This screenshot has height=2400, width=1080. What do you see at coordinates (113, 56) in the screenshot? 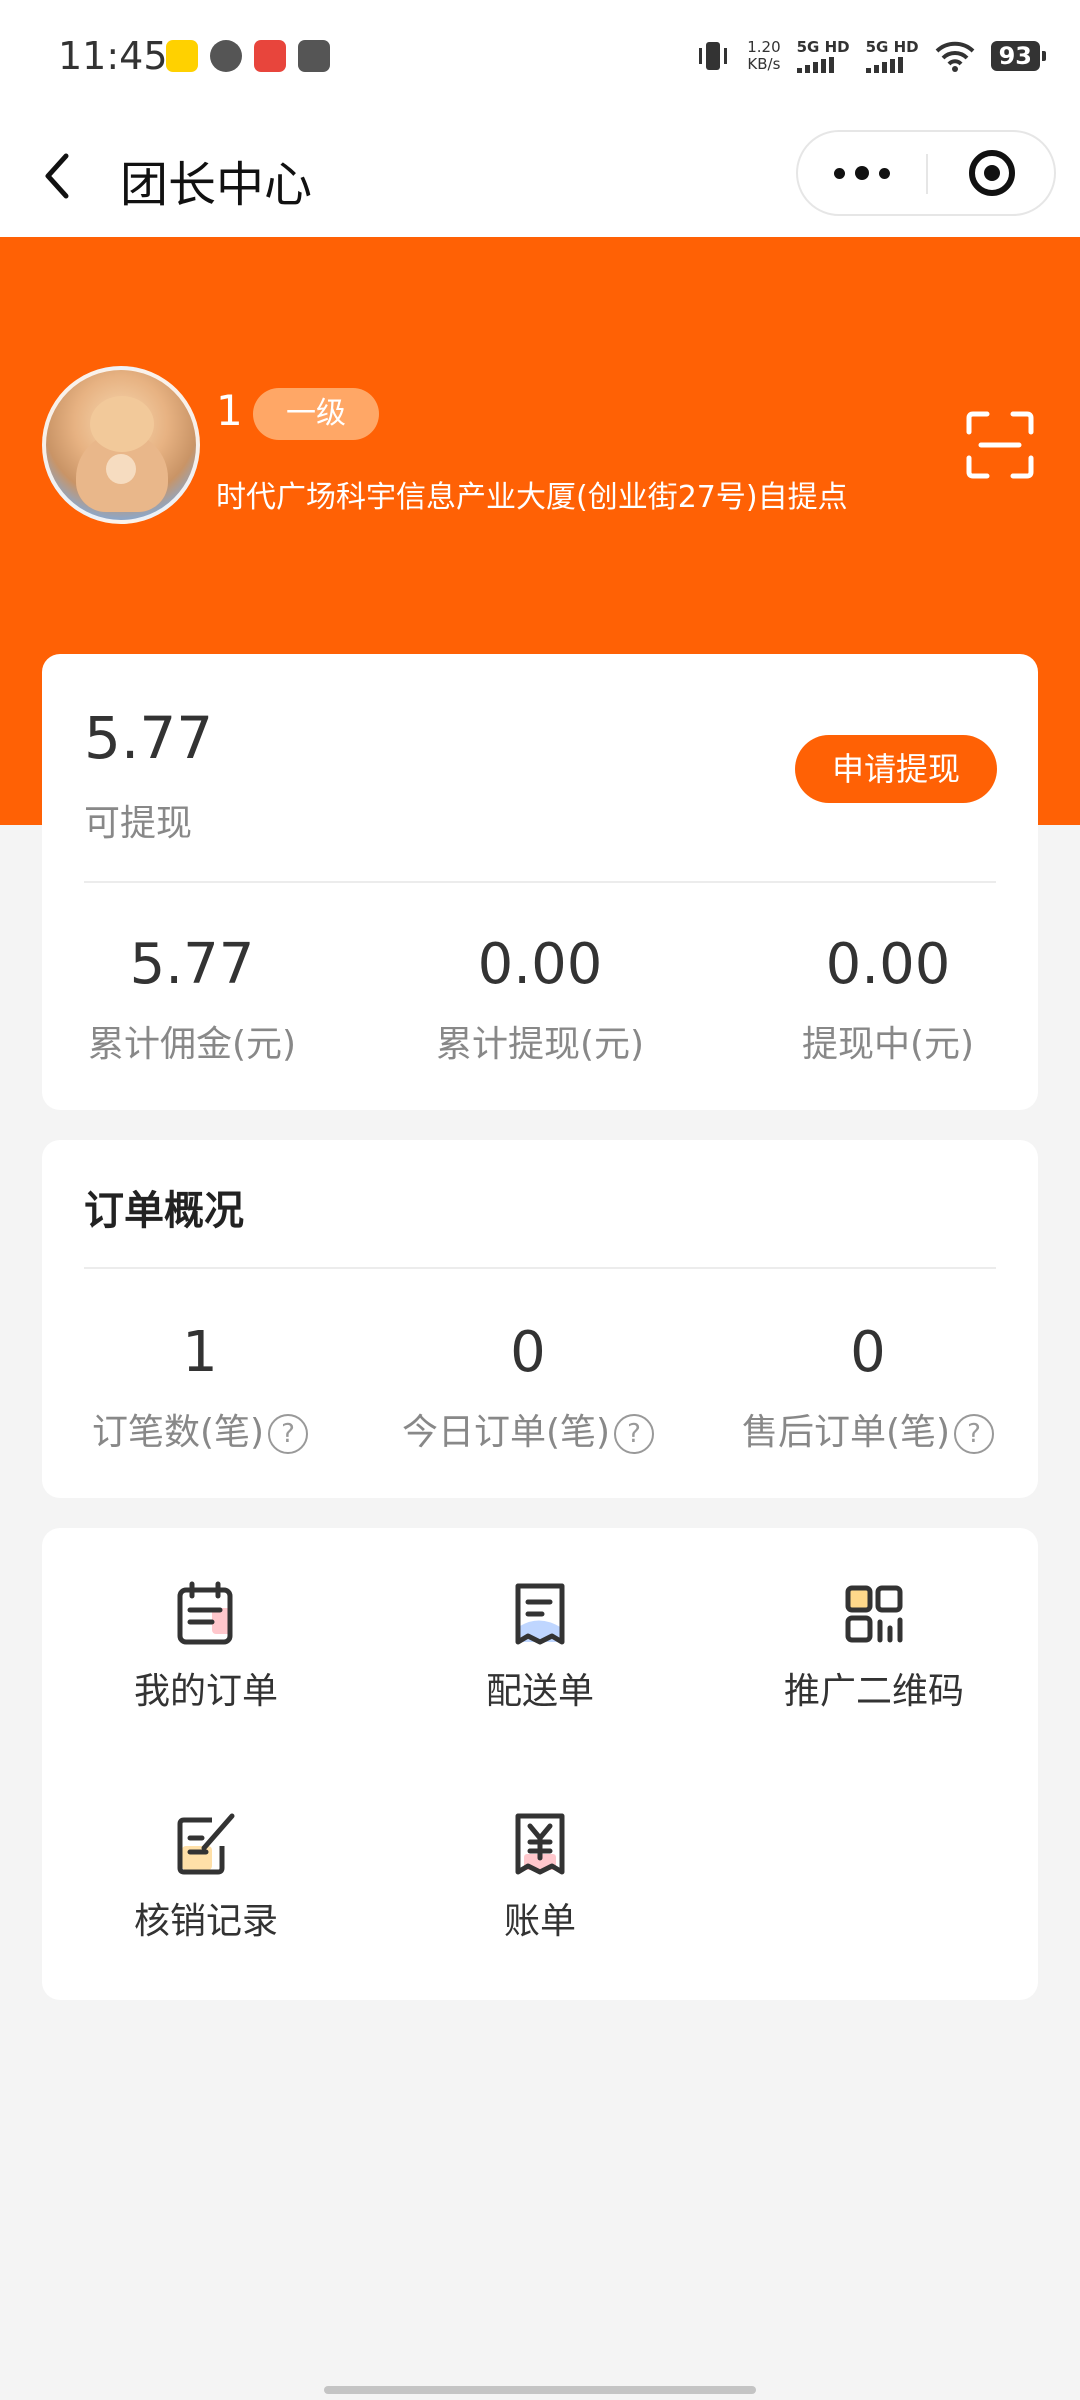
I see `status-time: 11:45` at bounding box center [113, 56].